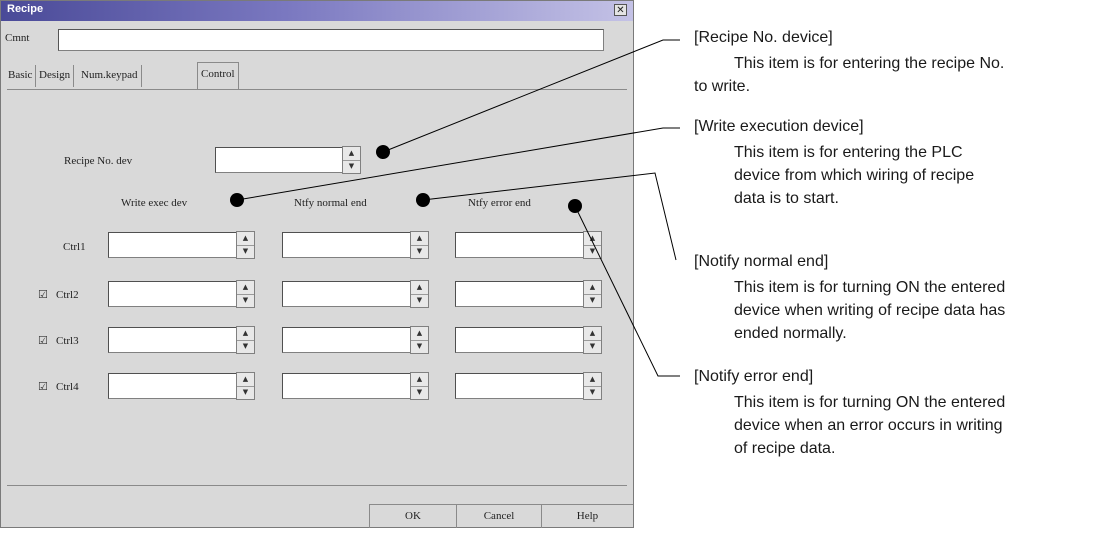  I want to click on ctrl4-write-exec-input, so click(172, 386).